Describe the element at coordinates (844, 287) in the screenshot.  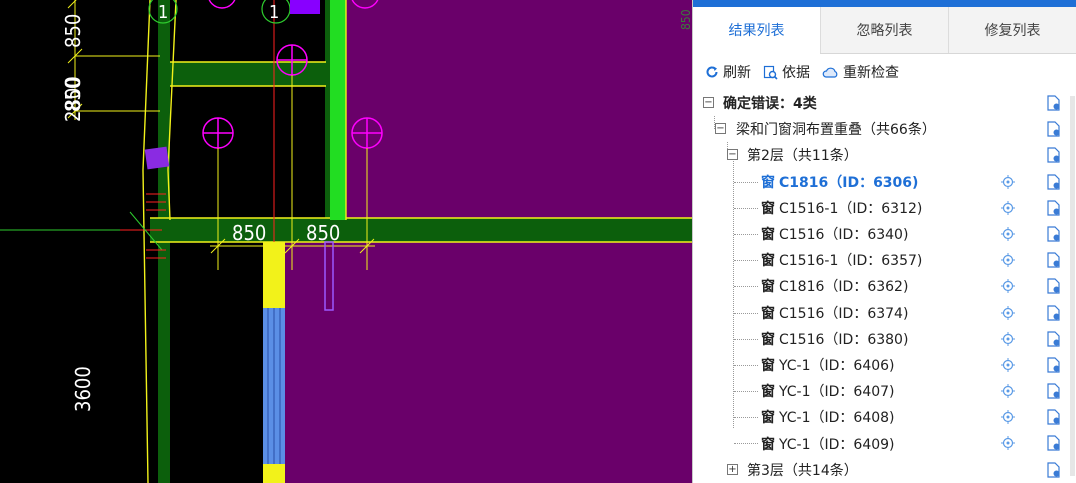
I see `tree-item-text: C1816（ID：6362)` at that location.